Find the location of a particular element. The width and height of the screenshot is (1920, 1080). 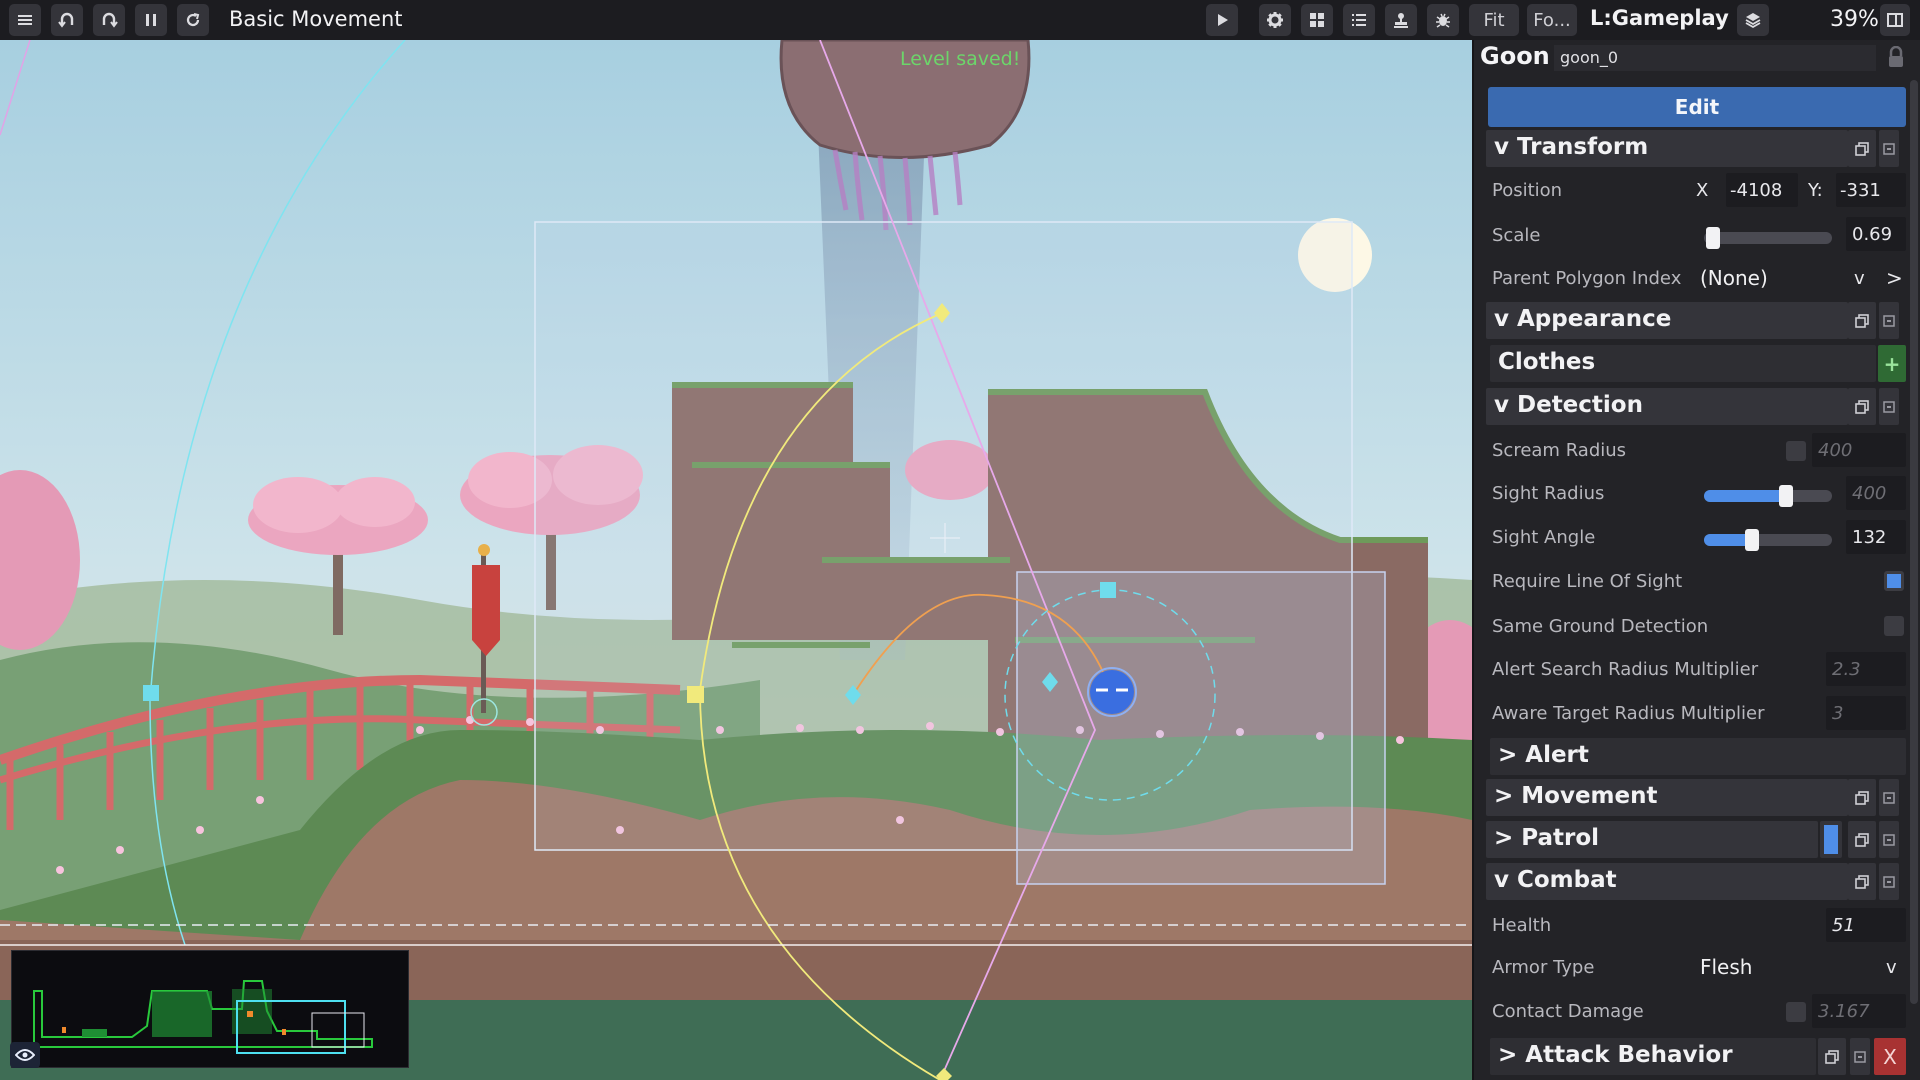

section-detection-header: v Detection is located at coordinates (1667, 406).